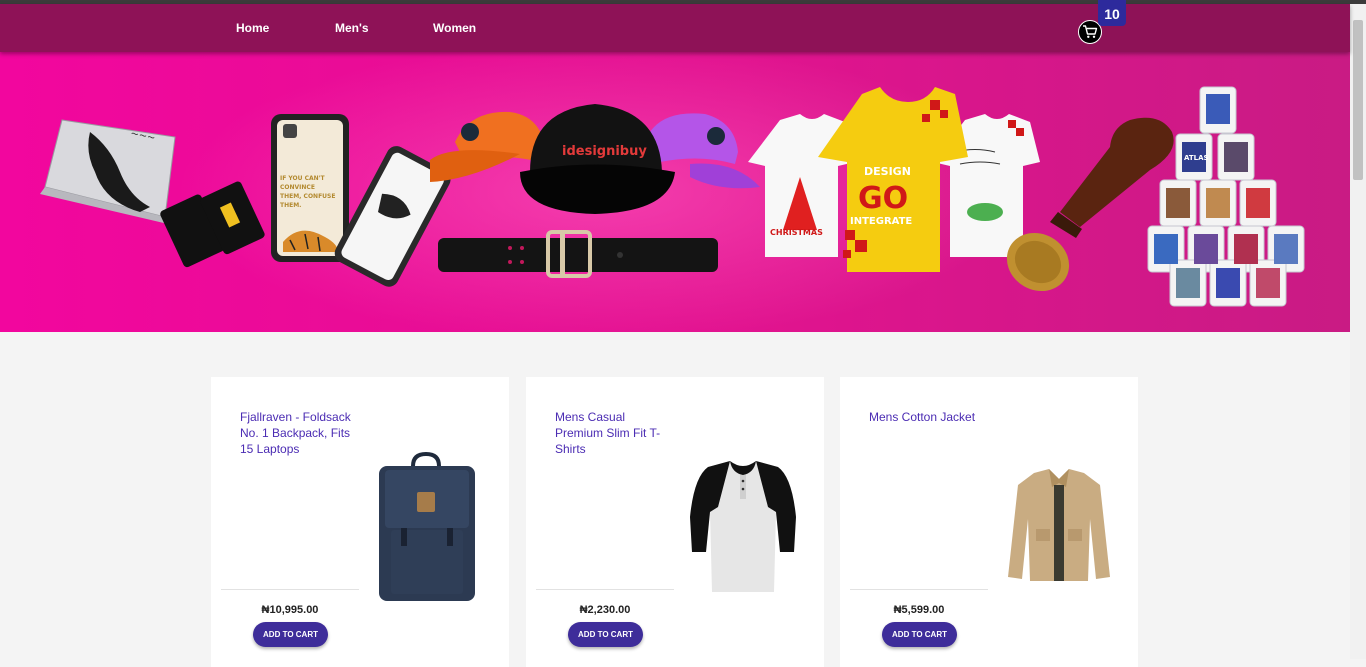 The width and height of the screenshot is (1366, 667). Describe the element at coordinates (1358, 100) in the screenshot. I see `scrollbar-thumb` at that location.